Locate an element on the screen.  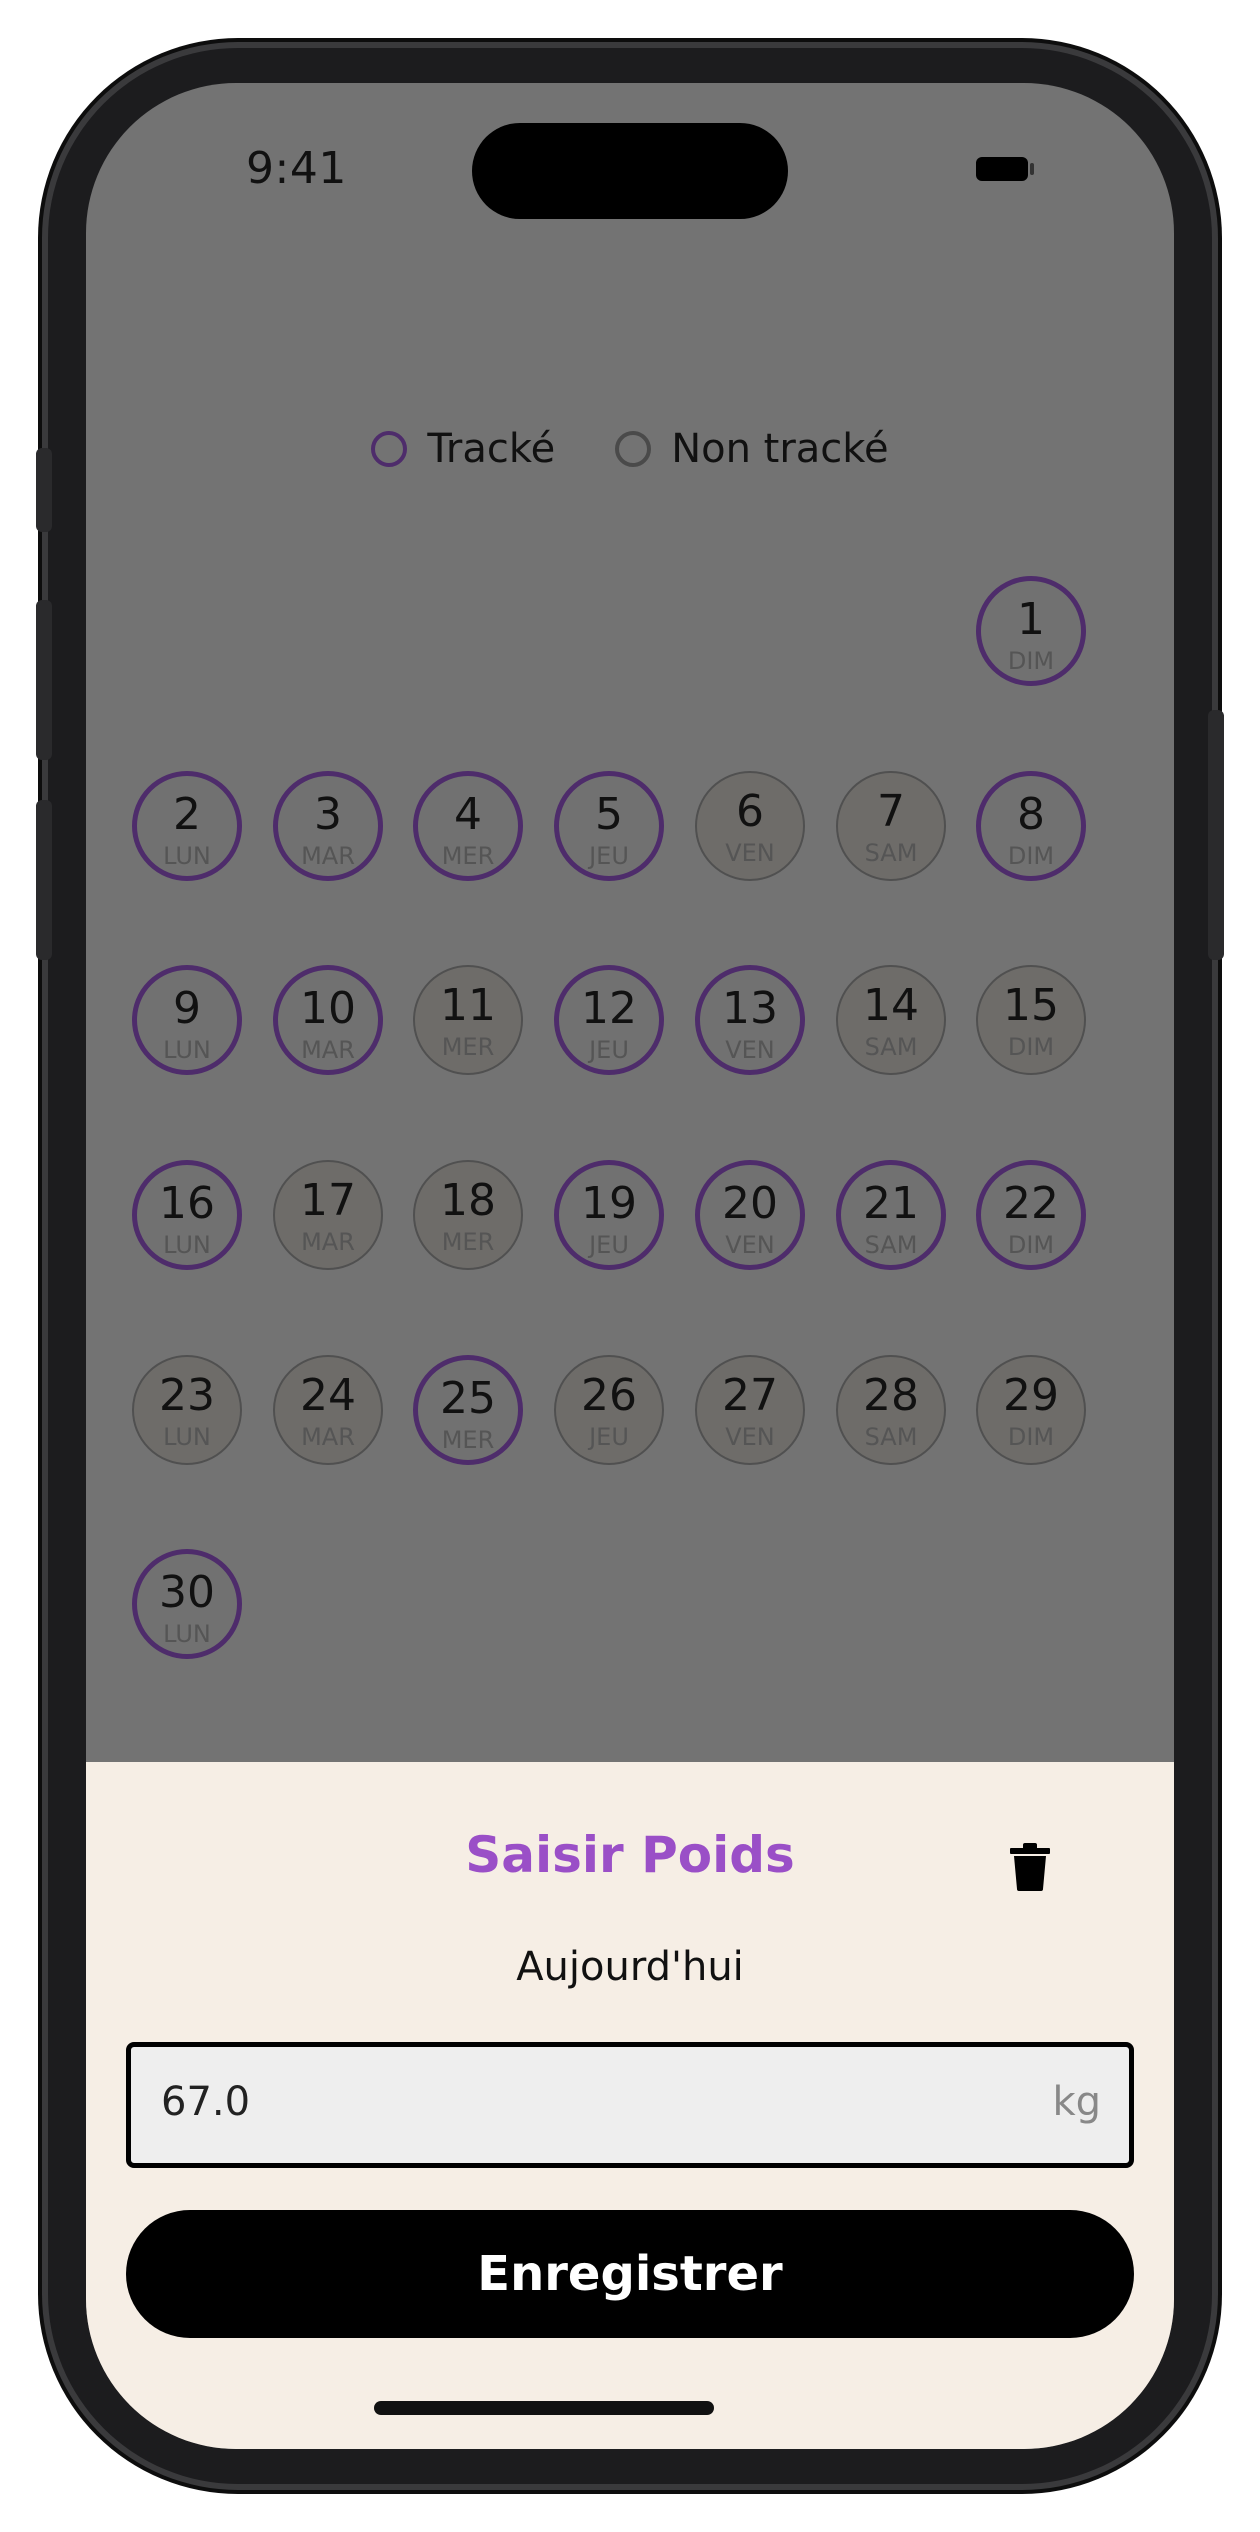
calendar-day-27: 27 VEN is located at coordinates (750, 1410).